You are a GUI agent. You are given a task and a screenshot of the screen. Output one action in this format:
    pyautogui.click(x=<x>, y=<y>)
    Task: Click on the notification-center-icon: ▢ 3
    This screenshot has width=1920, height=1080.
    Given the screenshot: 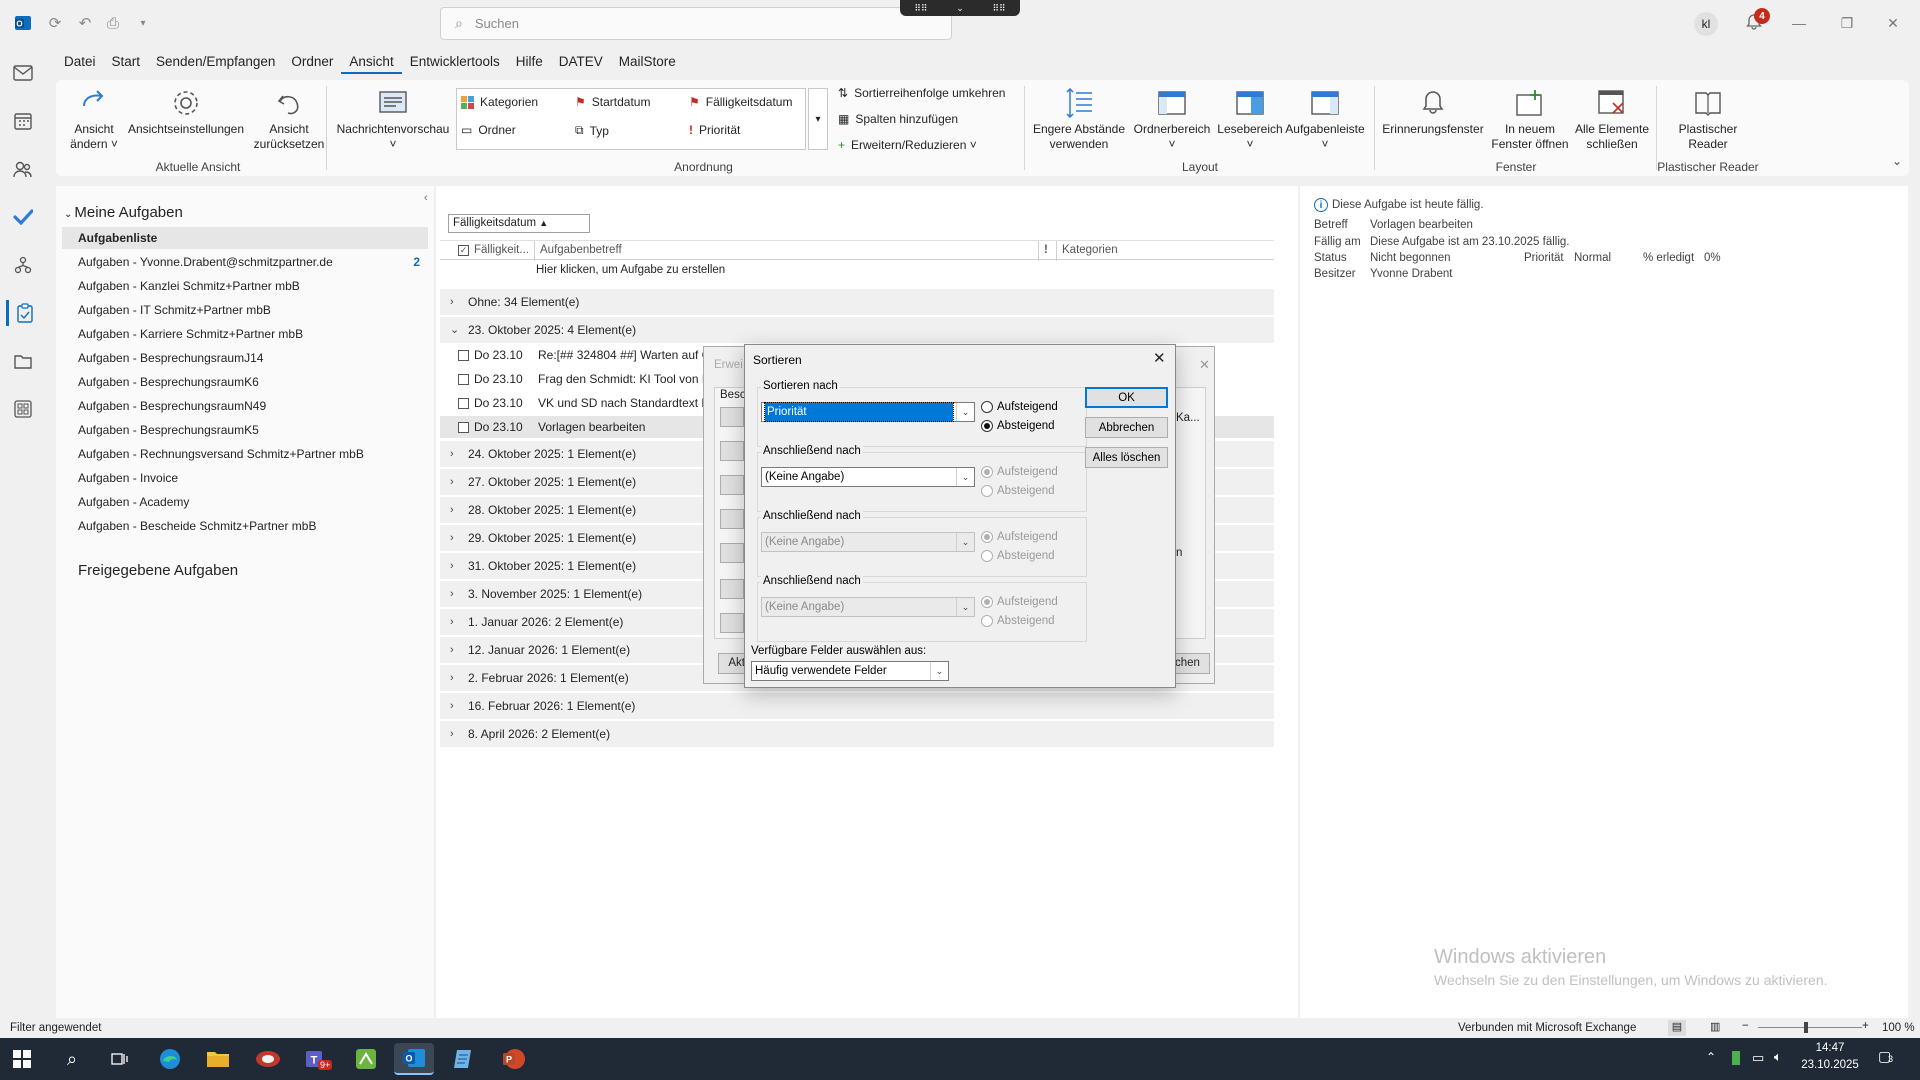 What is the action you would take?
    pyautogui.click(x=1889, y=1058)
    